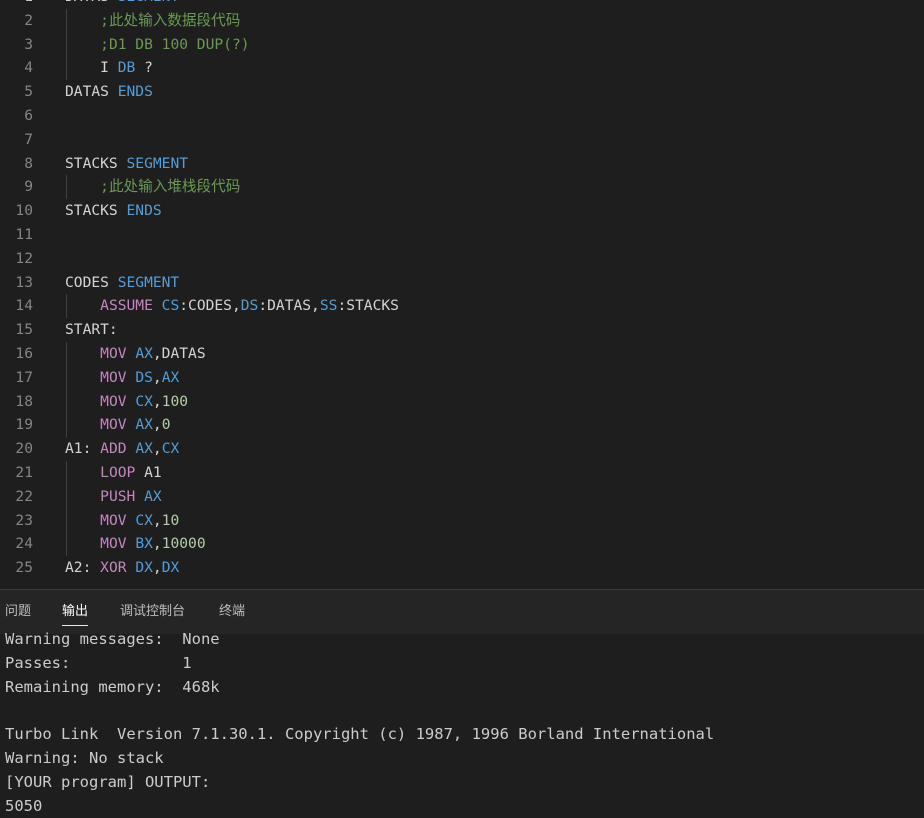 The image size is (924, 818). What do you see at coordinates (83, 449) in the screenshot?
I see `code-token: A1:` at bounding box center [83, 449].